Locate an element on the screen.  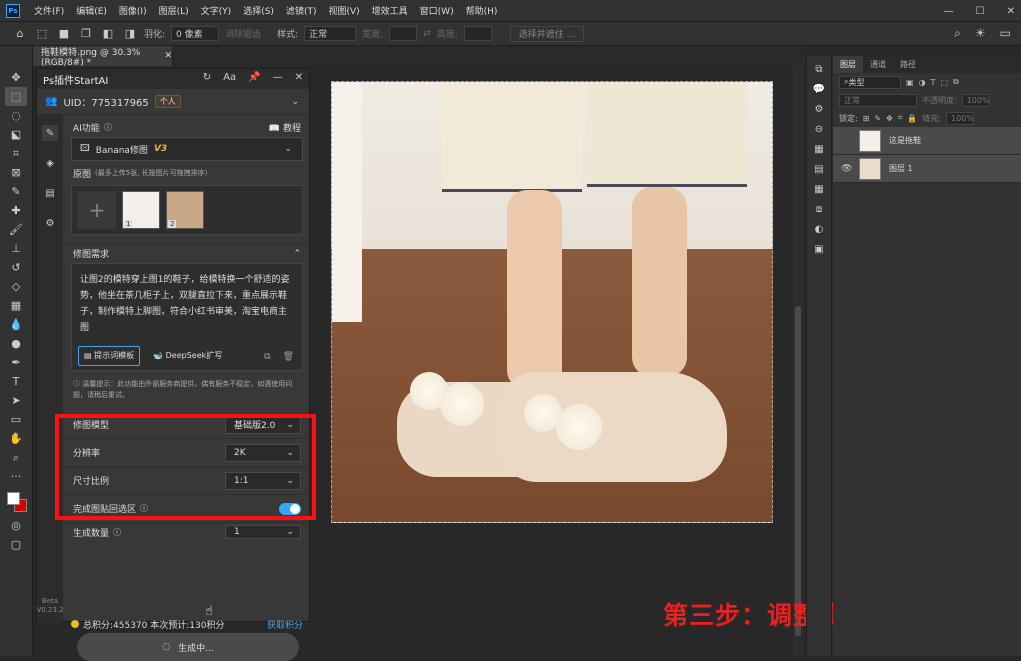
minimize-icon: — is located at coordinates (949, 11).